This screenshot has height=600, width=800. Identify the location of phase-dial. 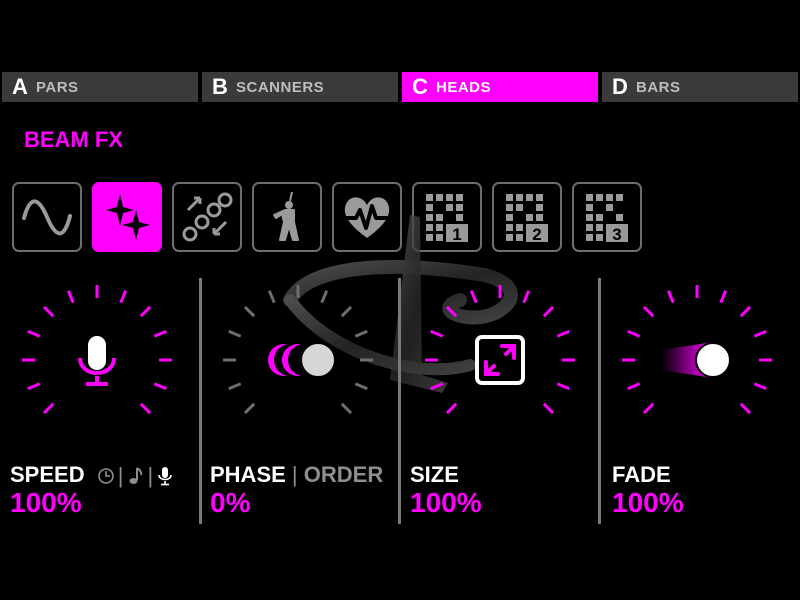
(298, 360).